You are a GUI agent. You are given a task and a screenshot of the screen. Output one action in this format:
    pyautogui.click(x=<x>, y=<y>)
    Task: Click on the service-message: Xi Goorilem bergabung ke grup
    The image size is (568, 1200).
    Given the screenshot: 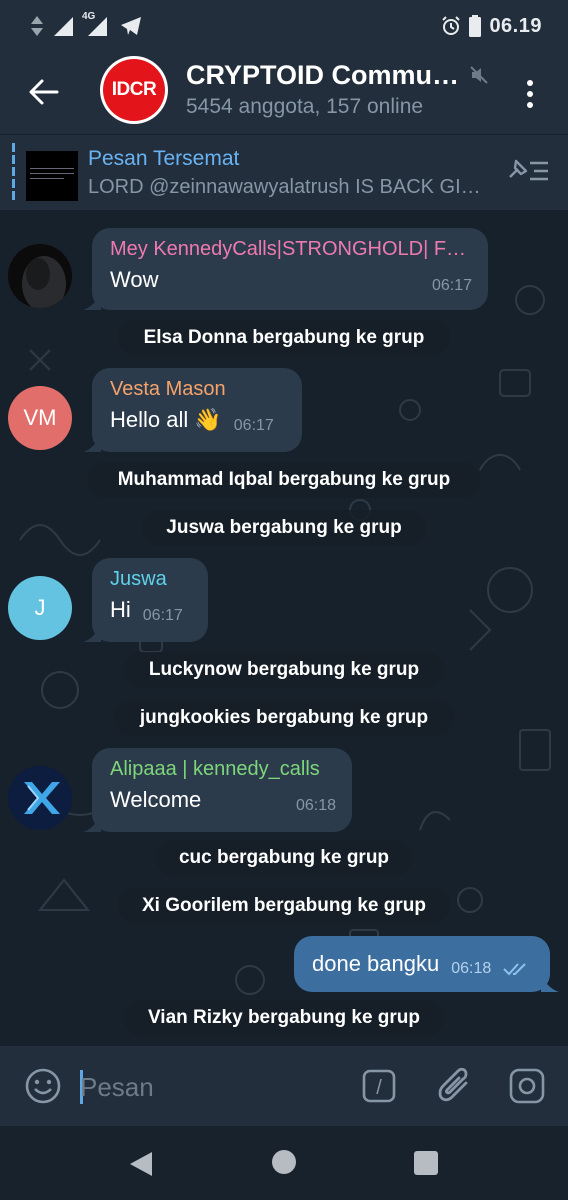 What is the action you would take?
    pyautogui.click(x=284, y=906)
    